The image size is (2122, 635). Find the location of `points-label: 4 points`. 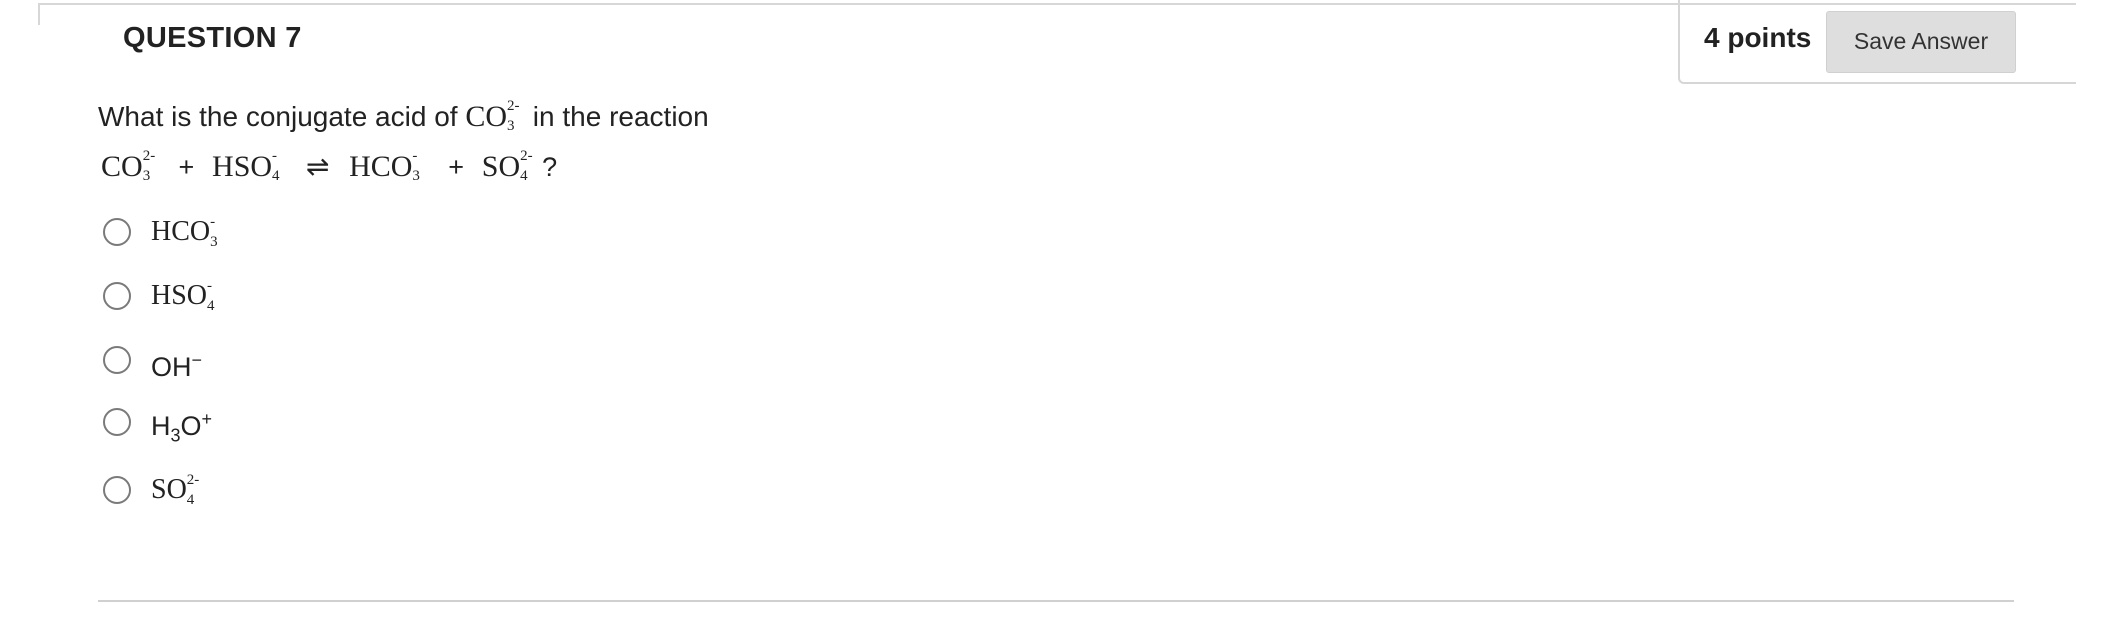

points-label: 4 points is located at coordinates (1758, 37).